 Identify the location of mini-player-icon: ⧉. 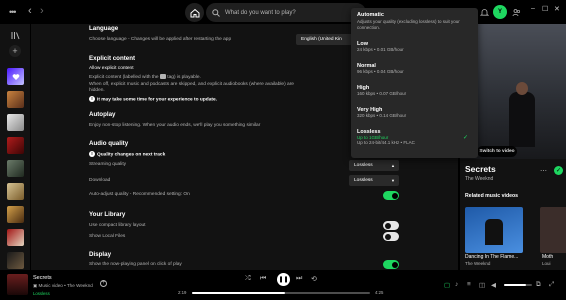
(538, 285).